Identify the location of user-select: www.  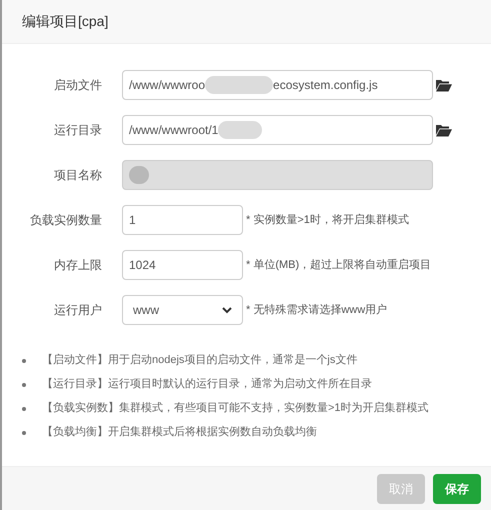
(182, 310).